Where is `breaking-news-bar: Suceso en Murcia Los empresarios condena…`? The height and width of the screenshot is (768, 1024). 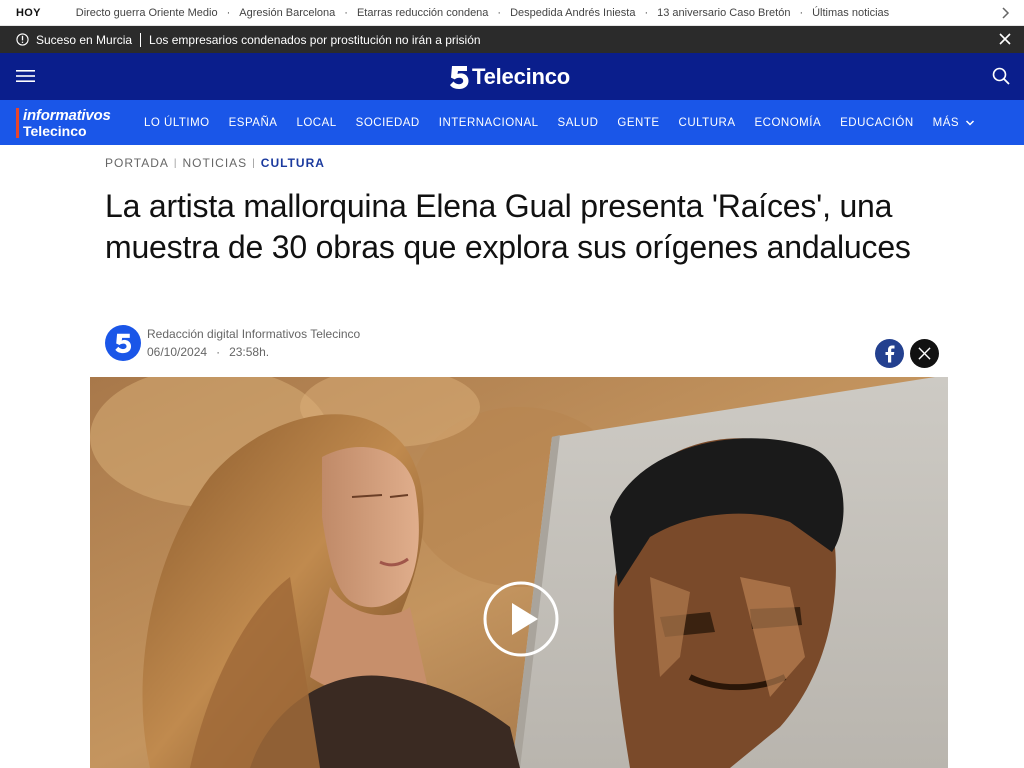 breaking-news-bar: Suceso en Murcia Los empresarios condena… is located at coordinates (512, 39).